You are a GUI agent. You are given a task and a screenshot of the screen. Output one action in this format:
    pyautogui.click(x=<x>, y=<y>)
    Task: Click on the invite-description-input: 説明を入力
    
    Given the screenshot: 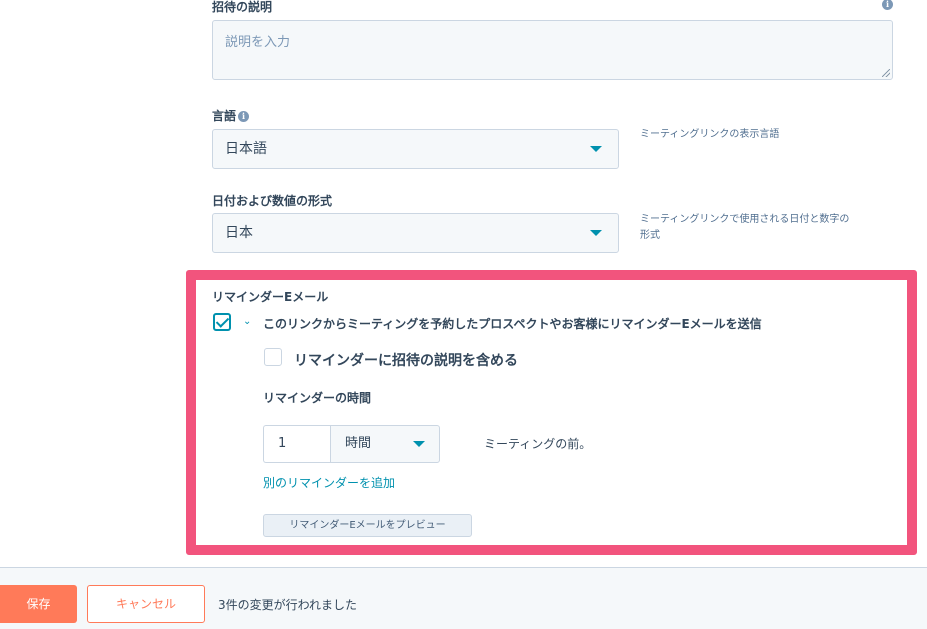 What is the action you would take?
    pyautogui.click(x=552, y=50)
    